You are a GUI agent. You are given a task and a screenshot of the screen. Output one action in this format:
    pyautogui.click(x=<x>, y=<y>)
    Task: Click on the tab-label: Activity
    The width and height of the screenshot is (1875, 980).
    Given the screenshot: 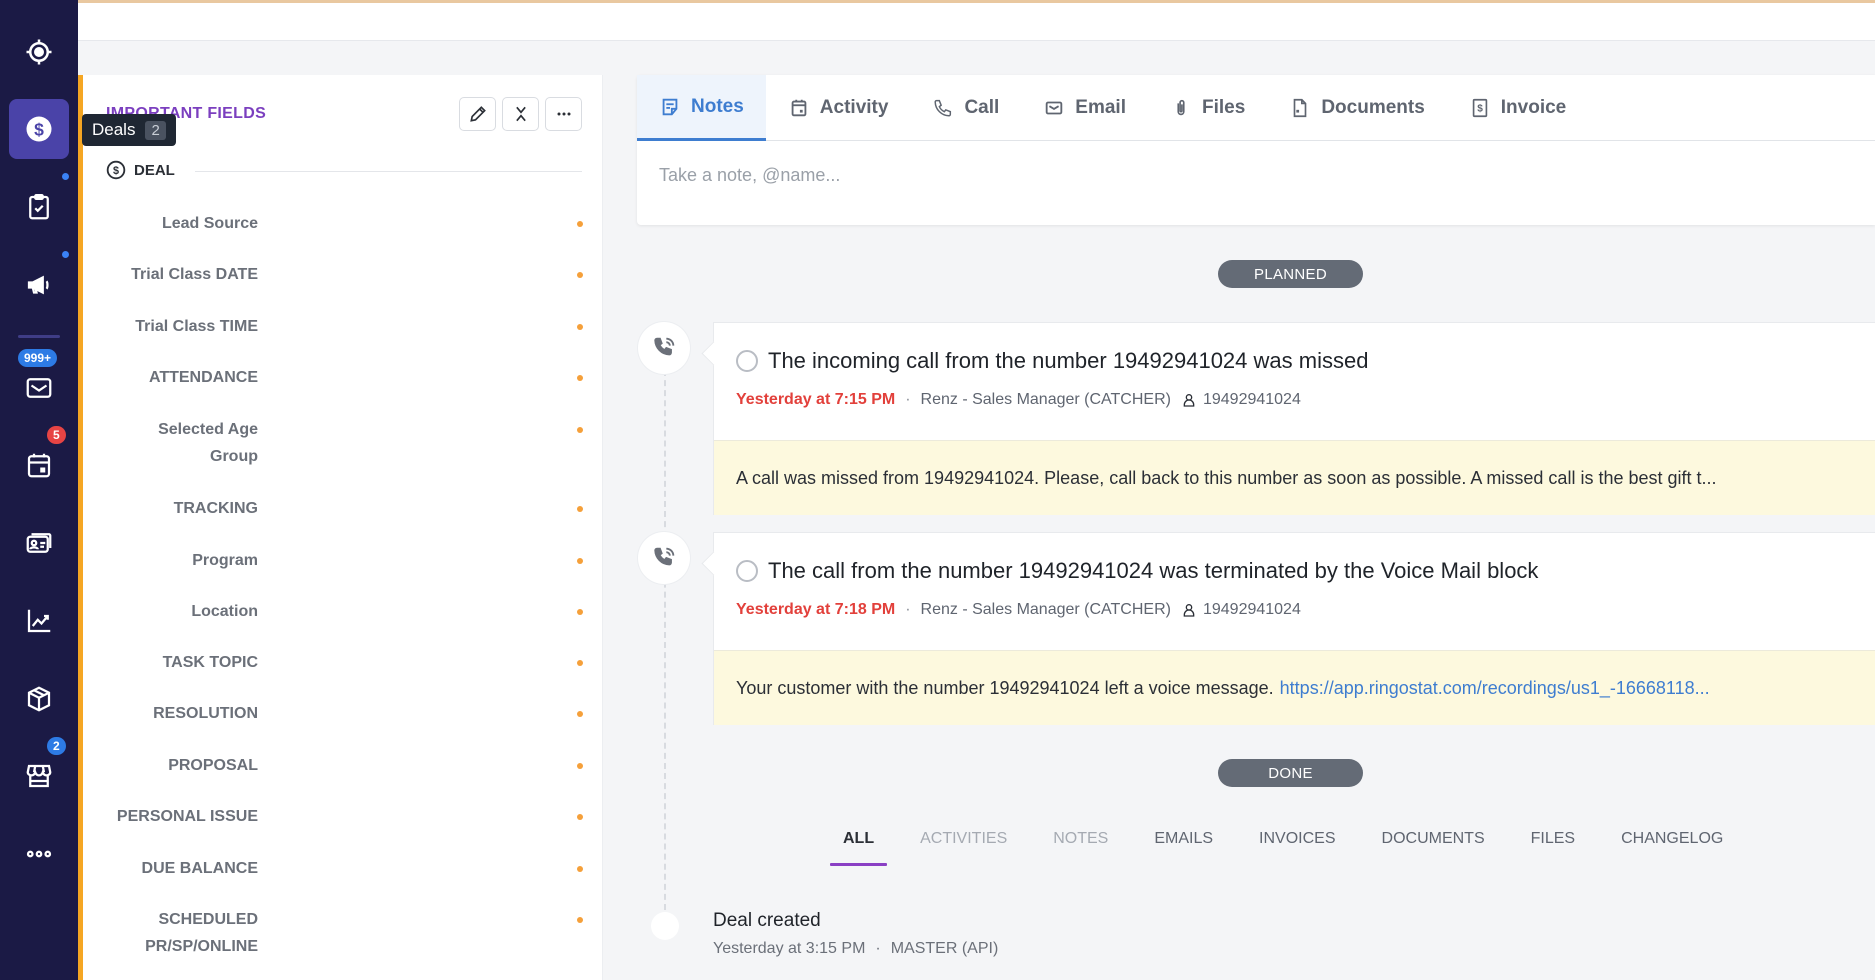 What is the action you would take?
    pyautogui.click(x=854, y=107)
    